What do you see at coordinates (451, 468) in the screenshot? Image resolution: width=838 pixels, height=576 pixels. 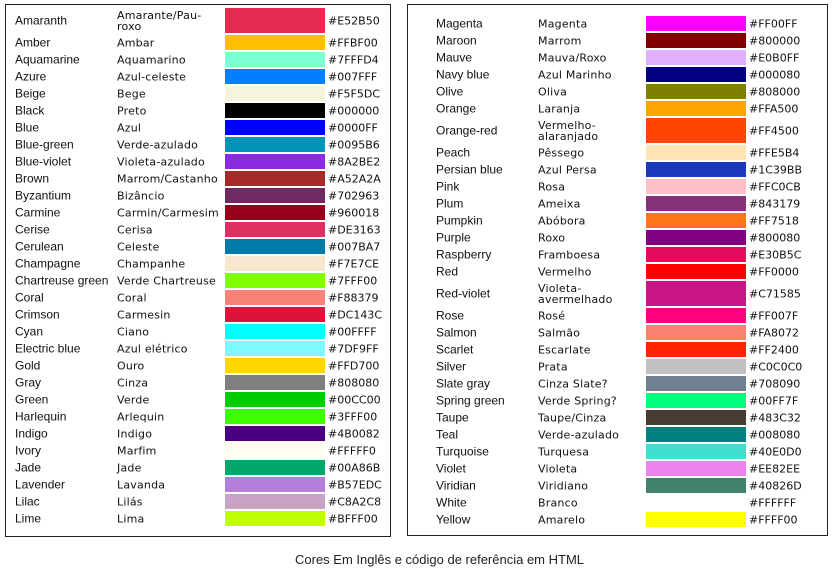 I see `english-name: Violet` at bounding box center [451, 468].